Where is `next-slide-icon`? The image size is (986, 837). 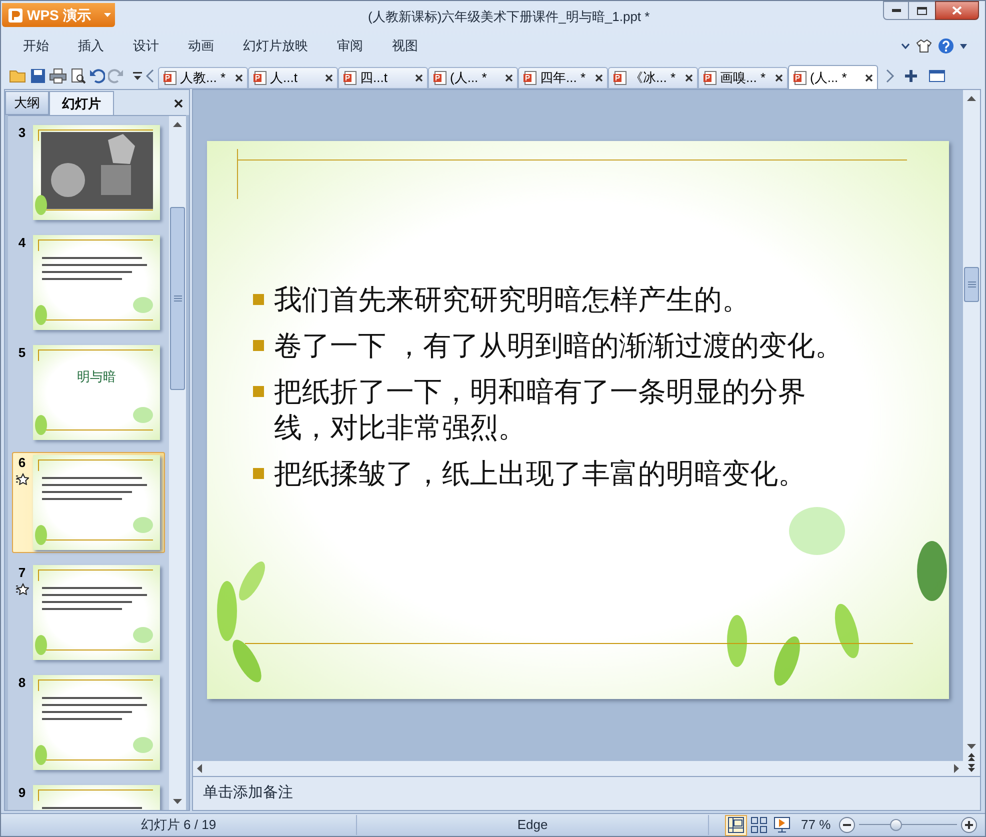 next-slide-icon is located at coordinates (971, 768).